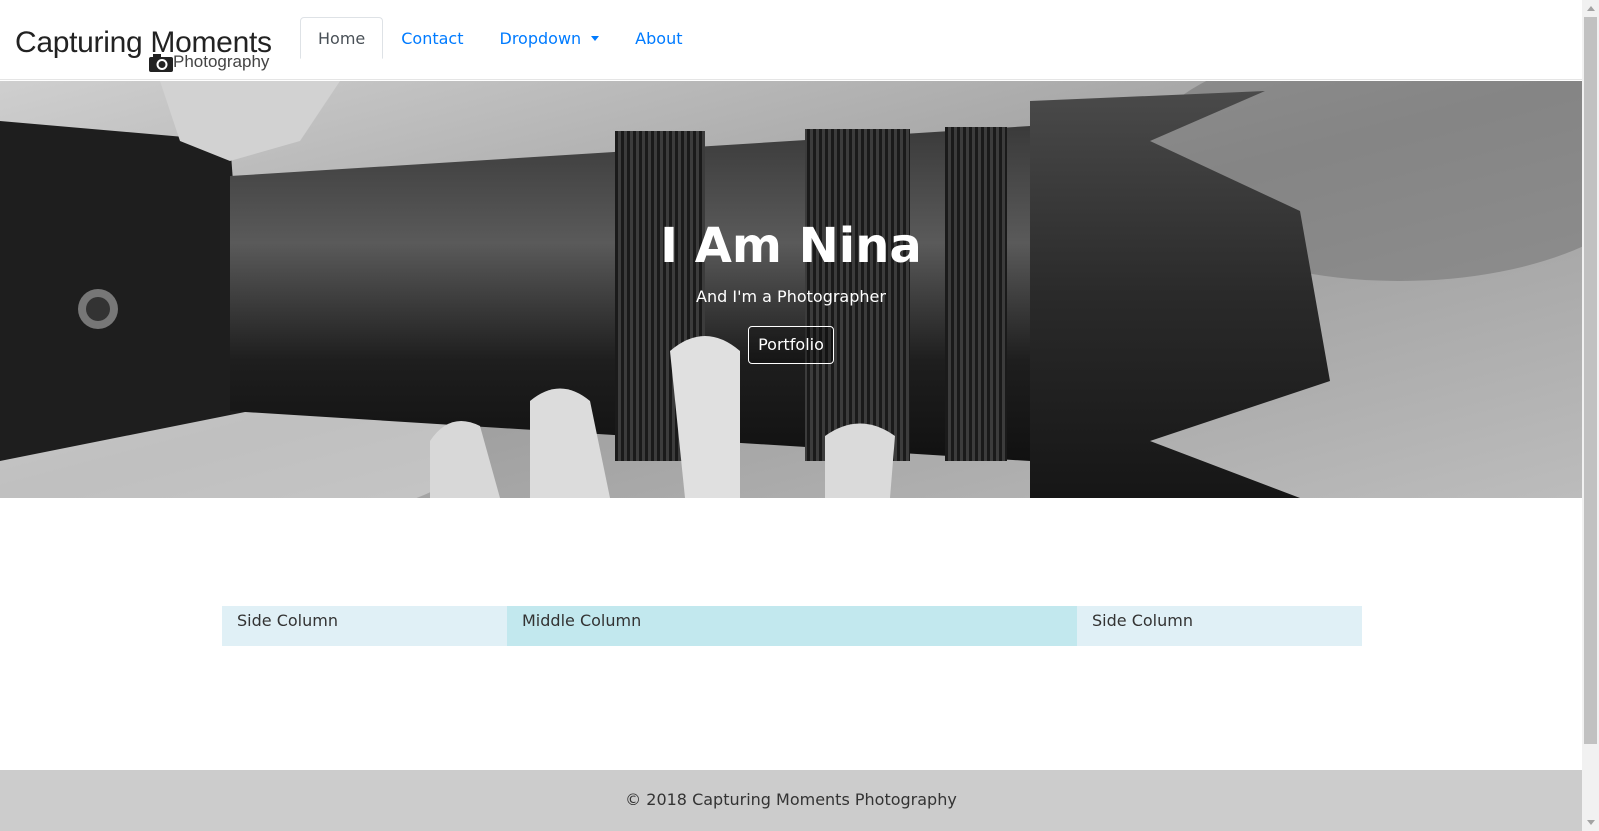 Image resolution: width=1599 pixels, height=831 pixels. I want to click on hero-subtitle: And I'm a Photographer, so click(791, 296).